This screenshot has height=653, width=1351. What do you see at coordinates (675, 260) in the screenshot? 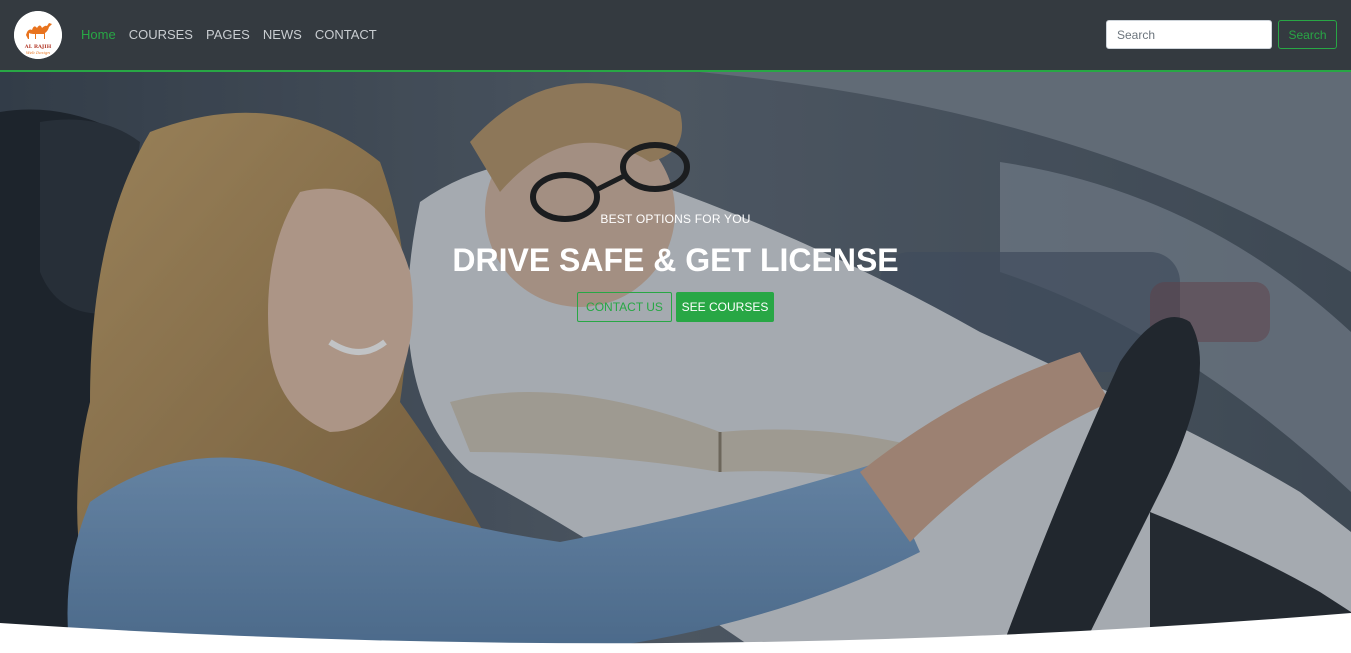
I see `hero-title: DRIVE SAFE & GET LICENSE` at bounding box center [675, 260].